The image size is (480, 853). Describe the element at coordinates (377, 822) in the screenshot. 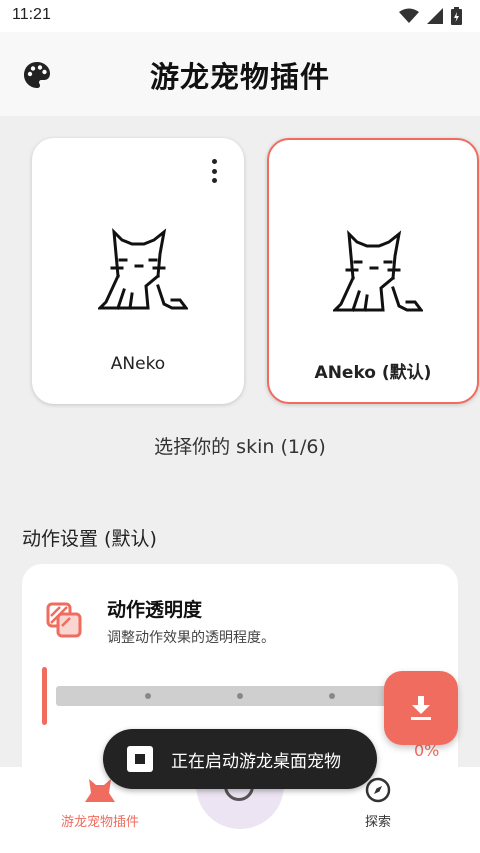

I see `nav-label: 探索` at that location.